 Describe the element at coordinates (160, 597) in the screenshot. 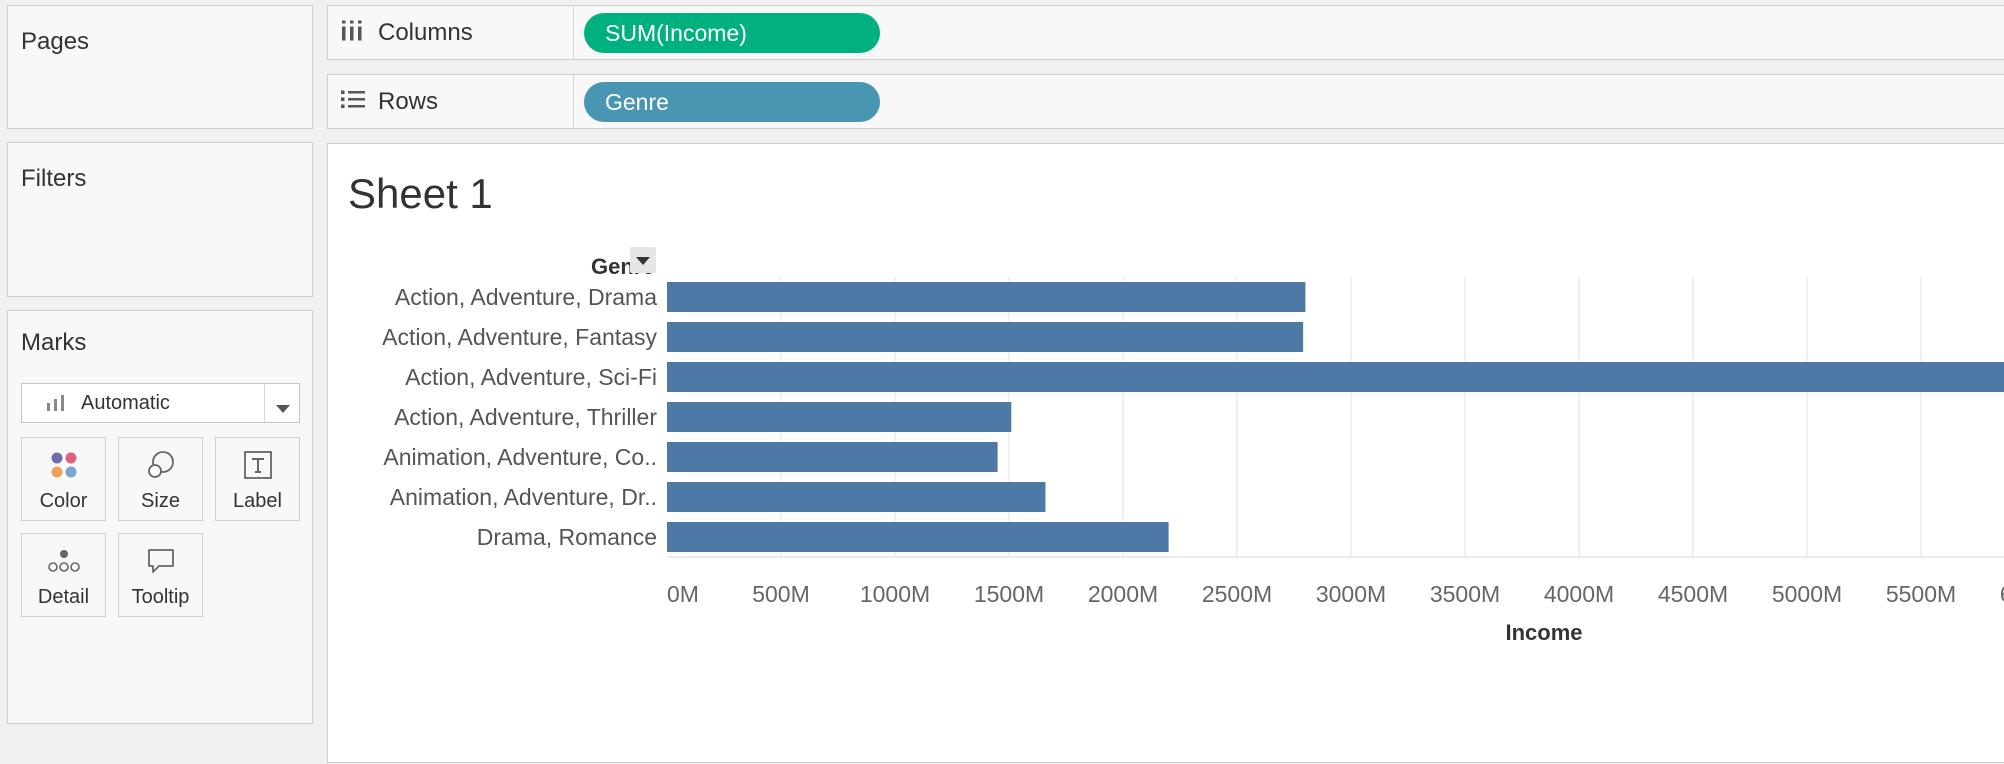

I see `tooltip-label: Tooltip` at that location.